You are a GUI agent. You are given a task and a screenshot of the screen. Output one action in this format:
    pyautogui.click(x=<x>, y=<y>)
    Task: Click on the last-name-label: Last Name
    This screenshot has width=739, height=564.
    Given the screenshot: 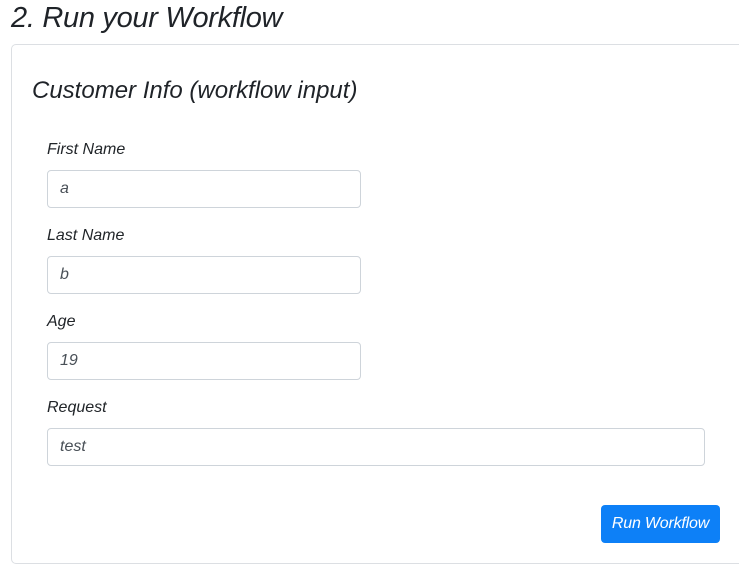 What is the action you would take?
    pyautogui.click(x=86, y=235)
    